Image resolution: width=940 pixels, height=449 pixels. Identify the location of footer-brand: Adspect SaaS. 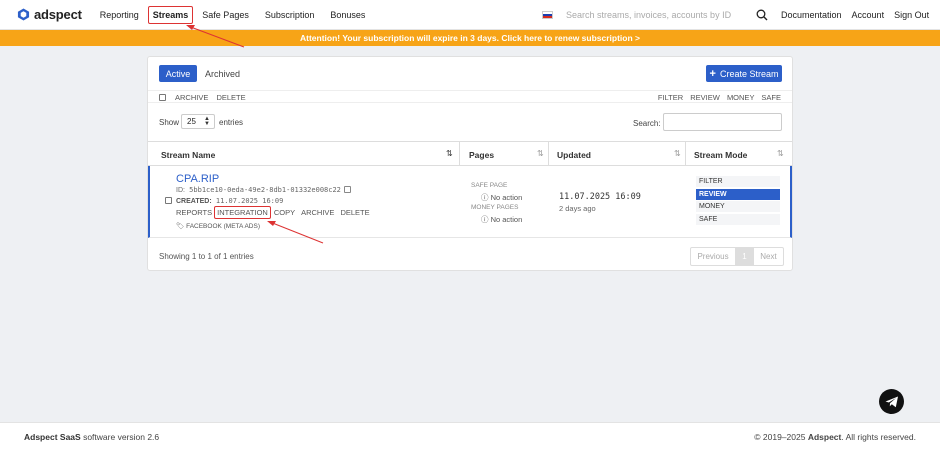
(52, 437).